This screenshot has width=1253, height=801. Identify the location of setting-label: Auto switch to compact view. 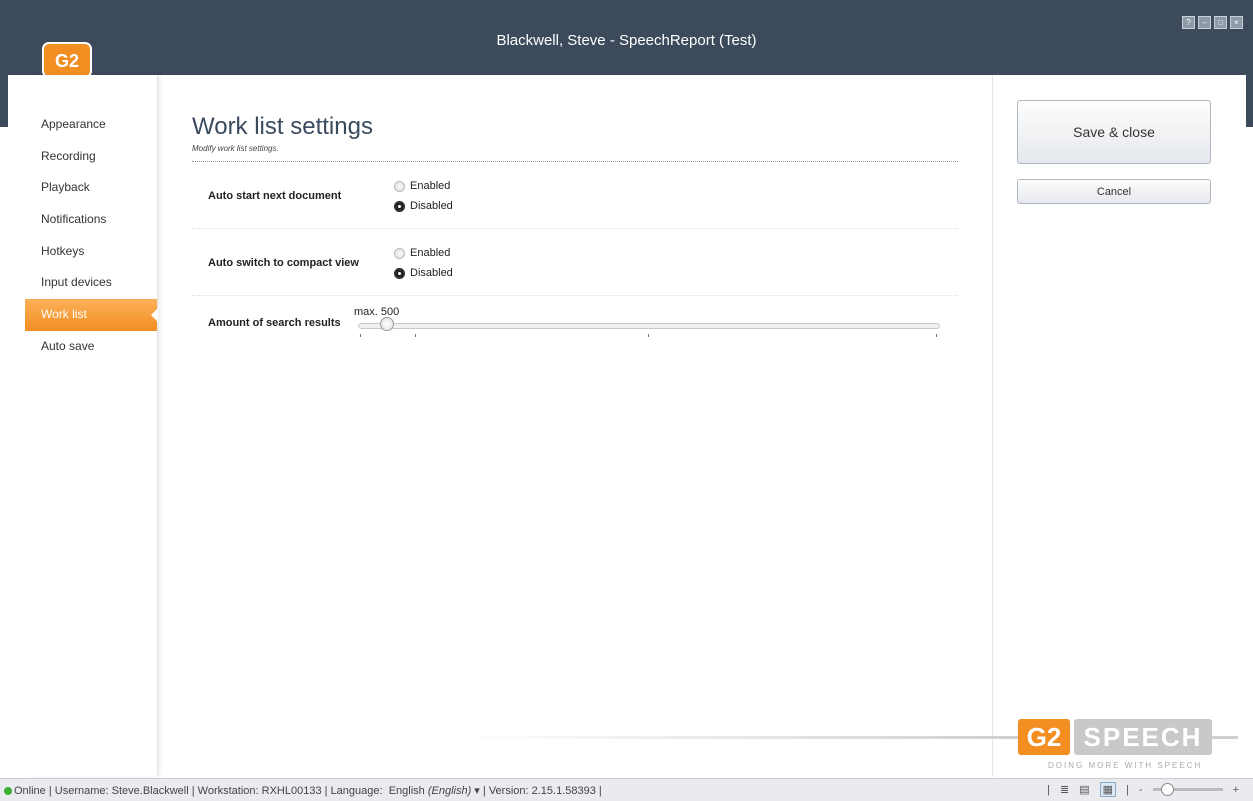
(283, 263).